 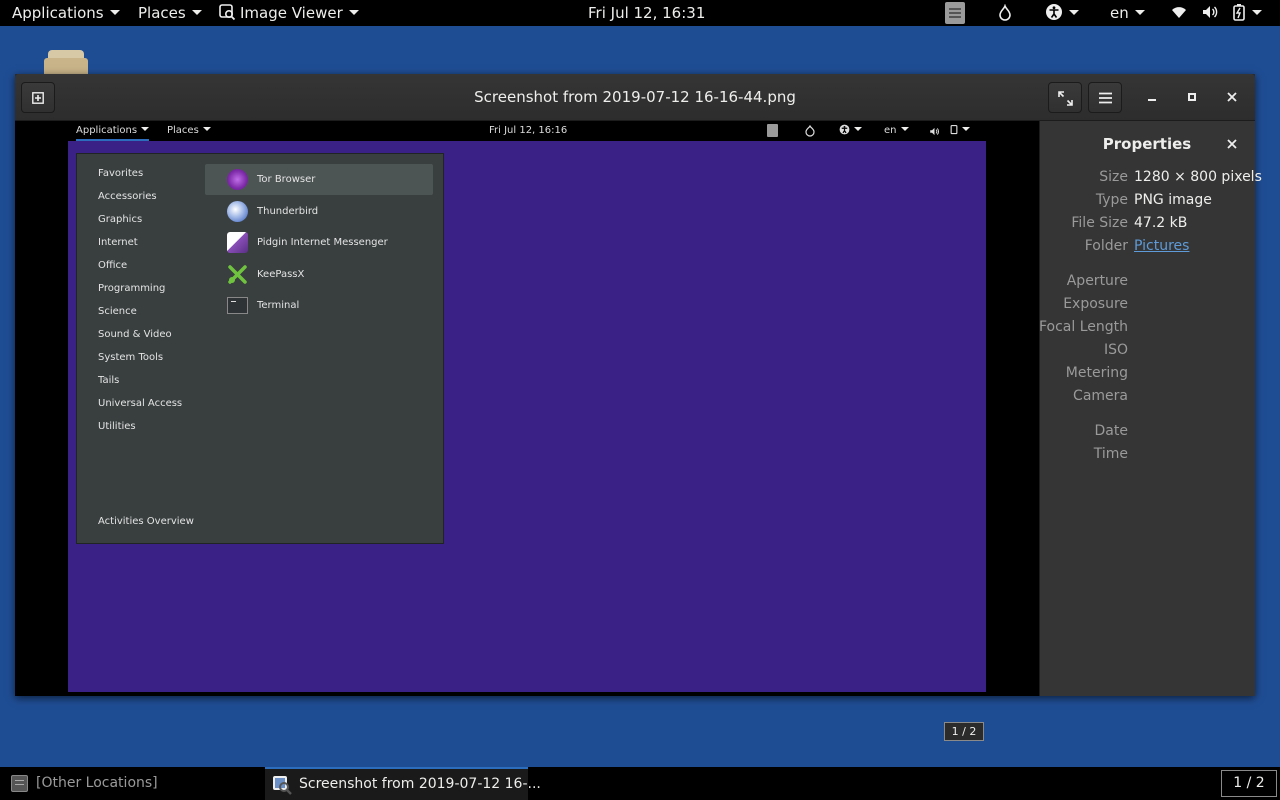 I want to click on properties-title: Properties, so click(x=1147, y=144).